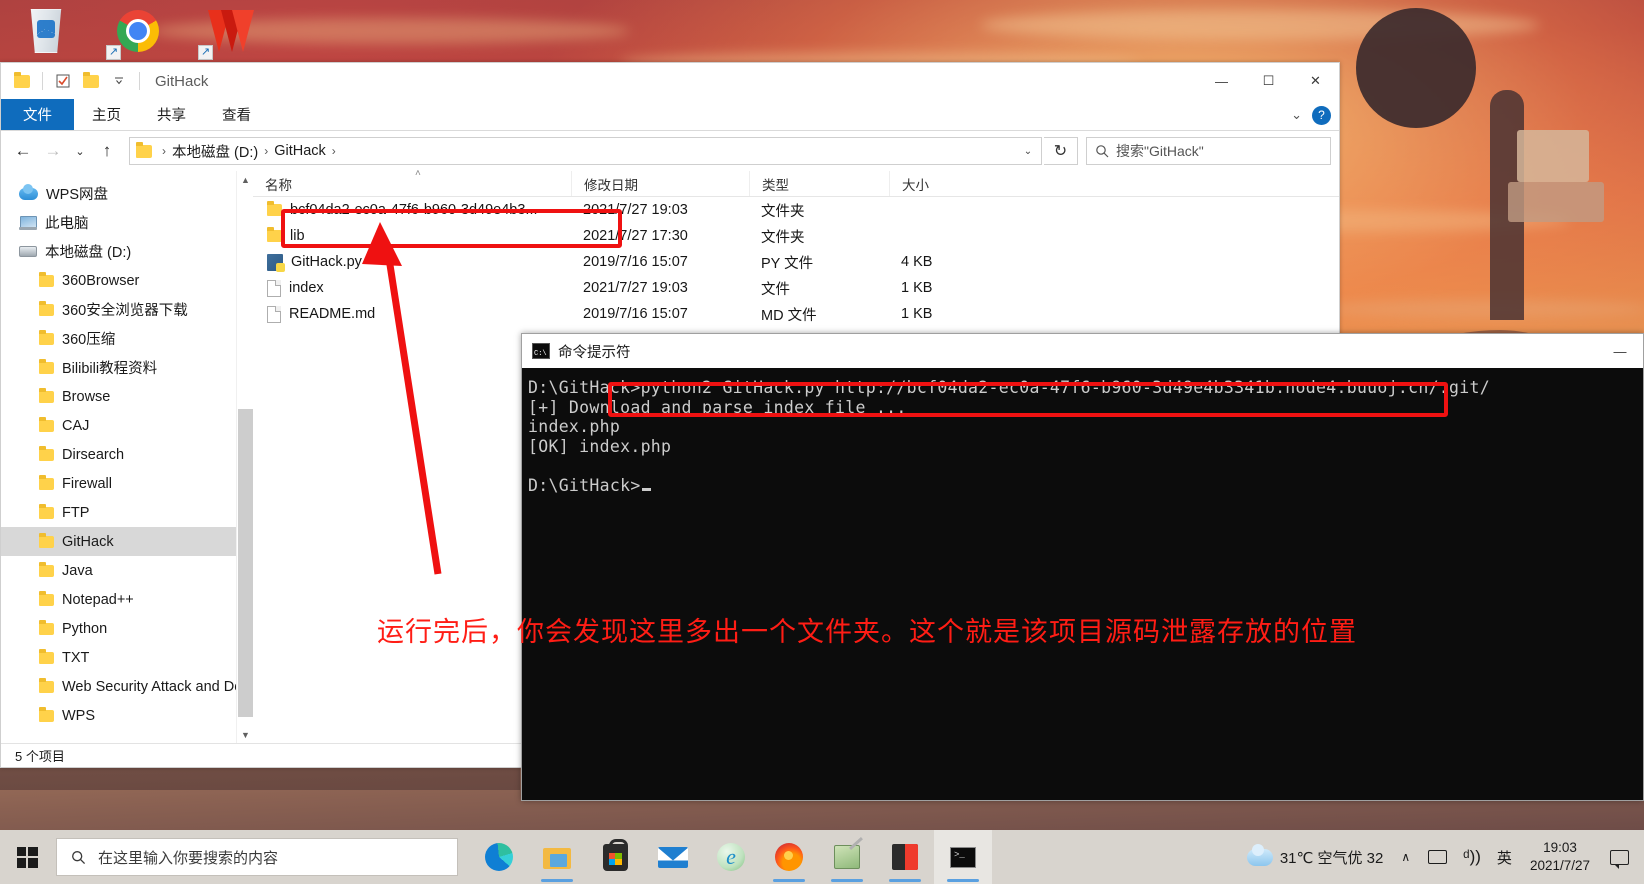  Describe the element at coordinates (1560, 847) in the screenshot. I see `clock-time: 19:03` at that location.